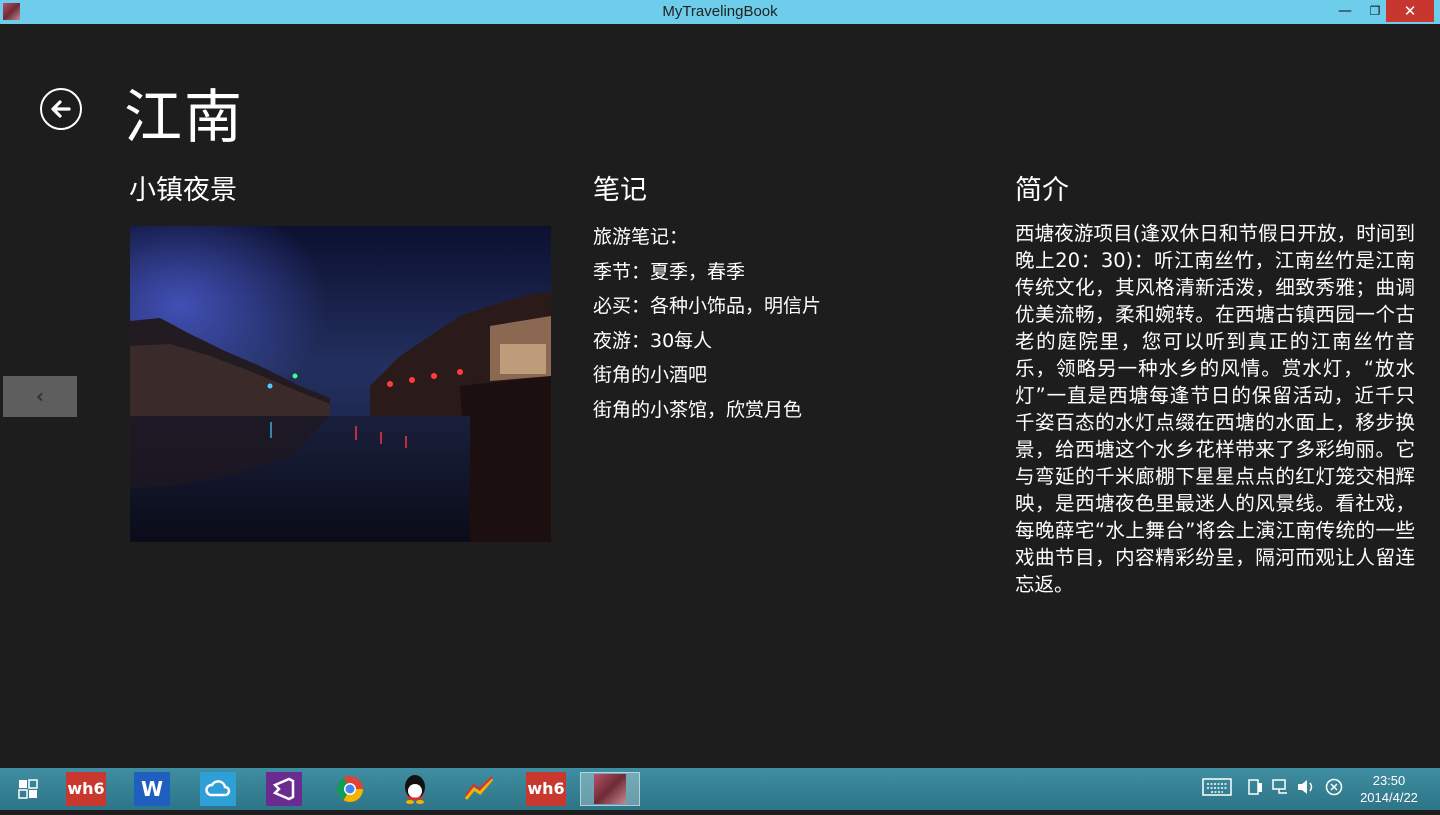 The image size is (1440, 815). Describe the element at coordinates (620, 190) in the screenshot. I see `notes-heading: 笔记` at that location.